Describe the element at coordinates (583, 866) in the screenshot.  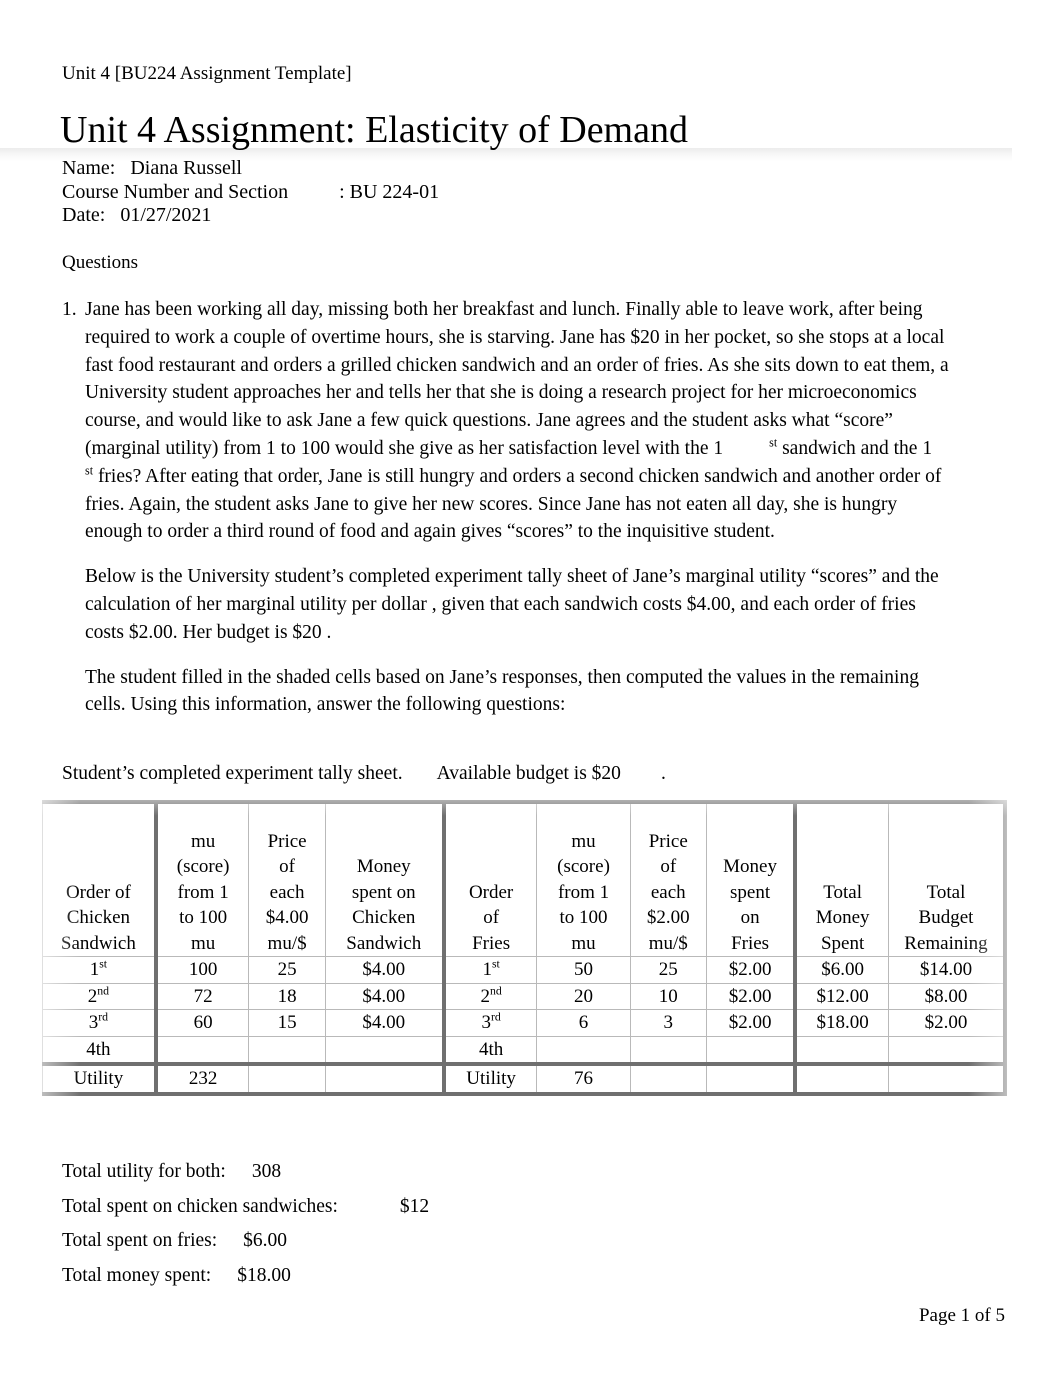
I see `header-line: (score)` at that location.